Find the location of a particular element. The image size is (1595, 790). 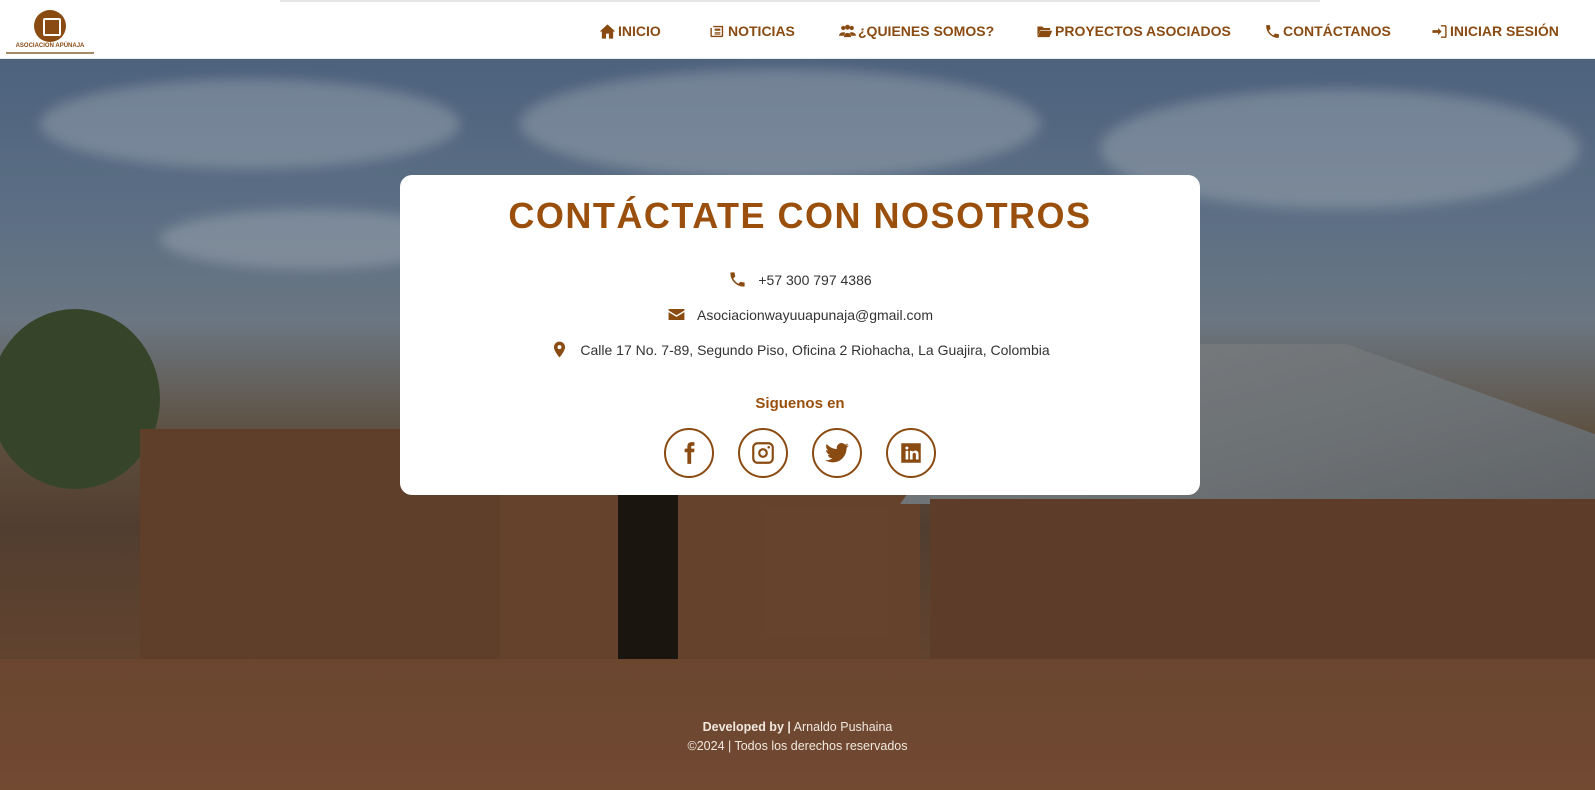

footer-credits: Developed by | Arnaldo Pushaina is located at coordinates (797, 727).